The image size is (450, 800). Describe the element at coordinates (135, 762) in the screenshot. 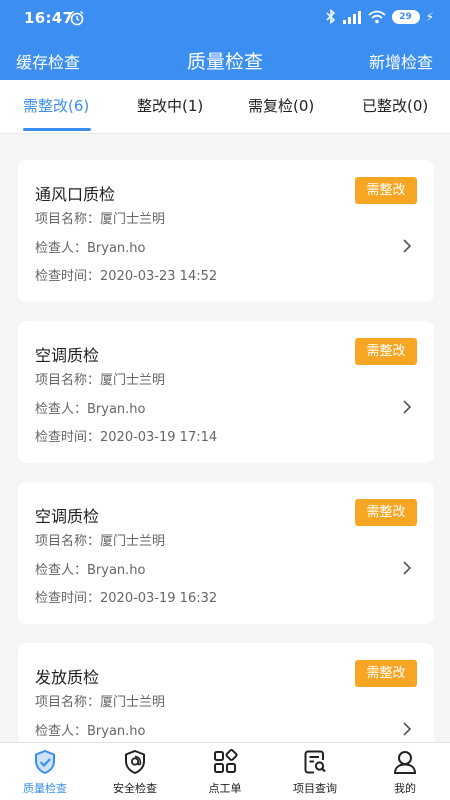

I see `at-shield-icon` at that location.